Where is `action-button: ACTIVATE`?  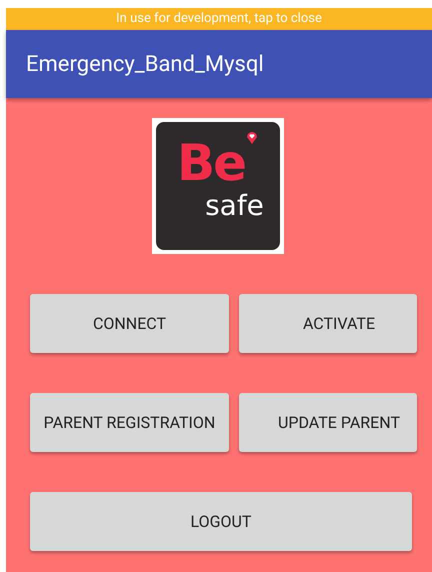 action-button: ACTIVATE is located at coordinates (328, 323).